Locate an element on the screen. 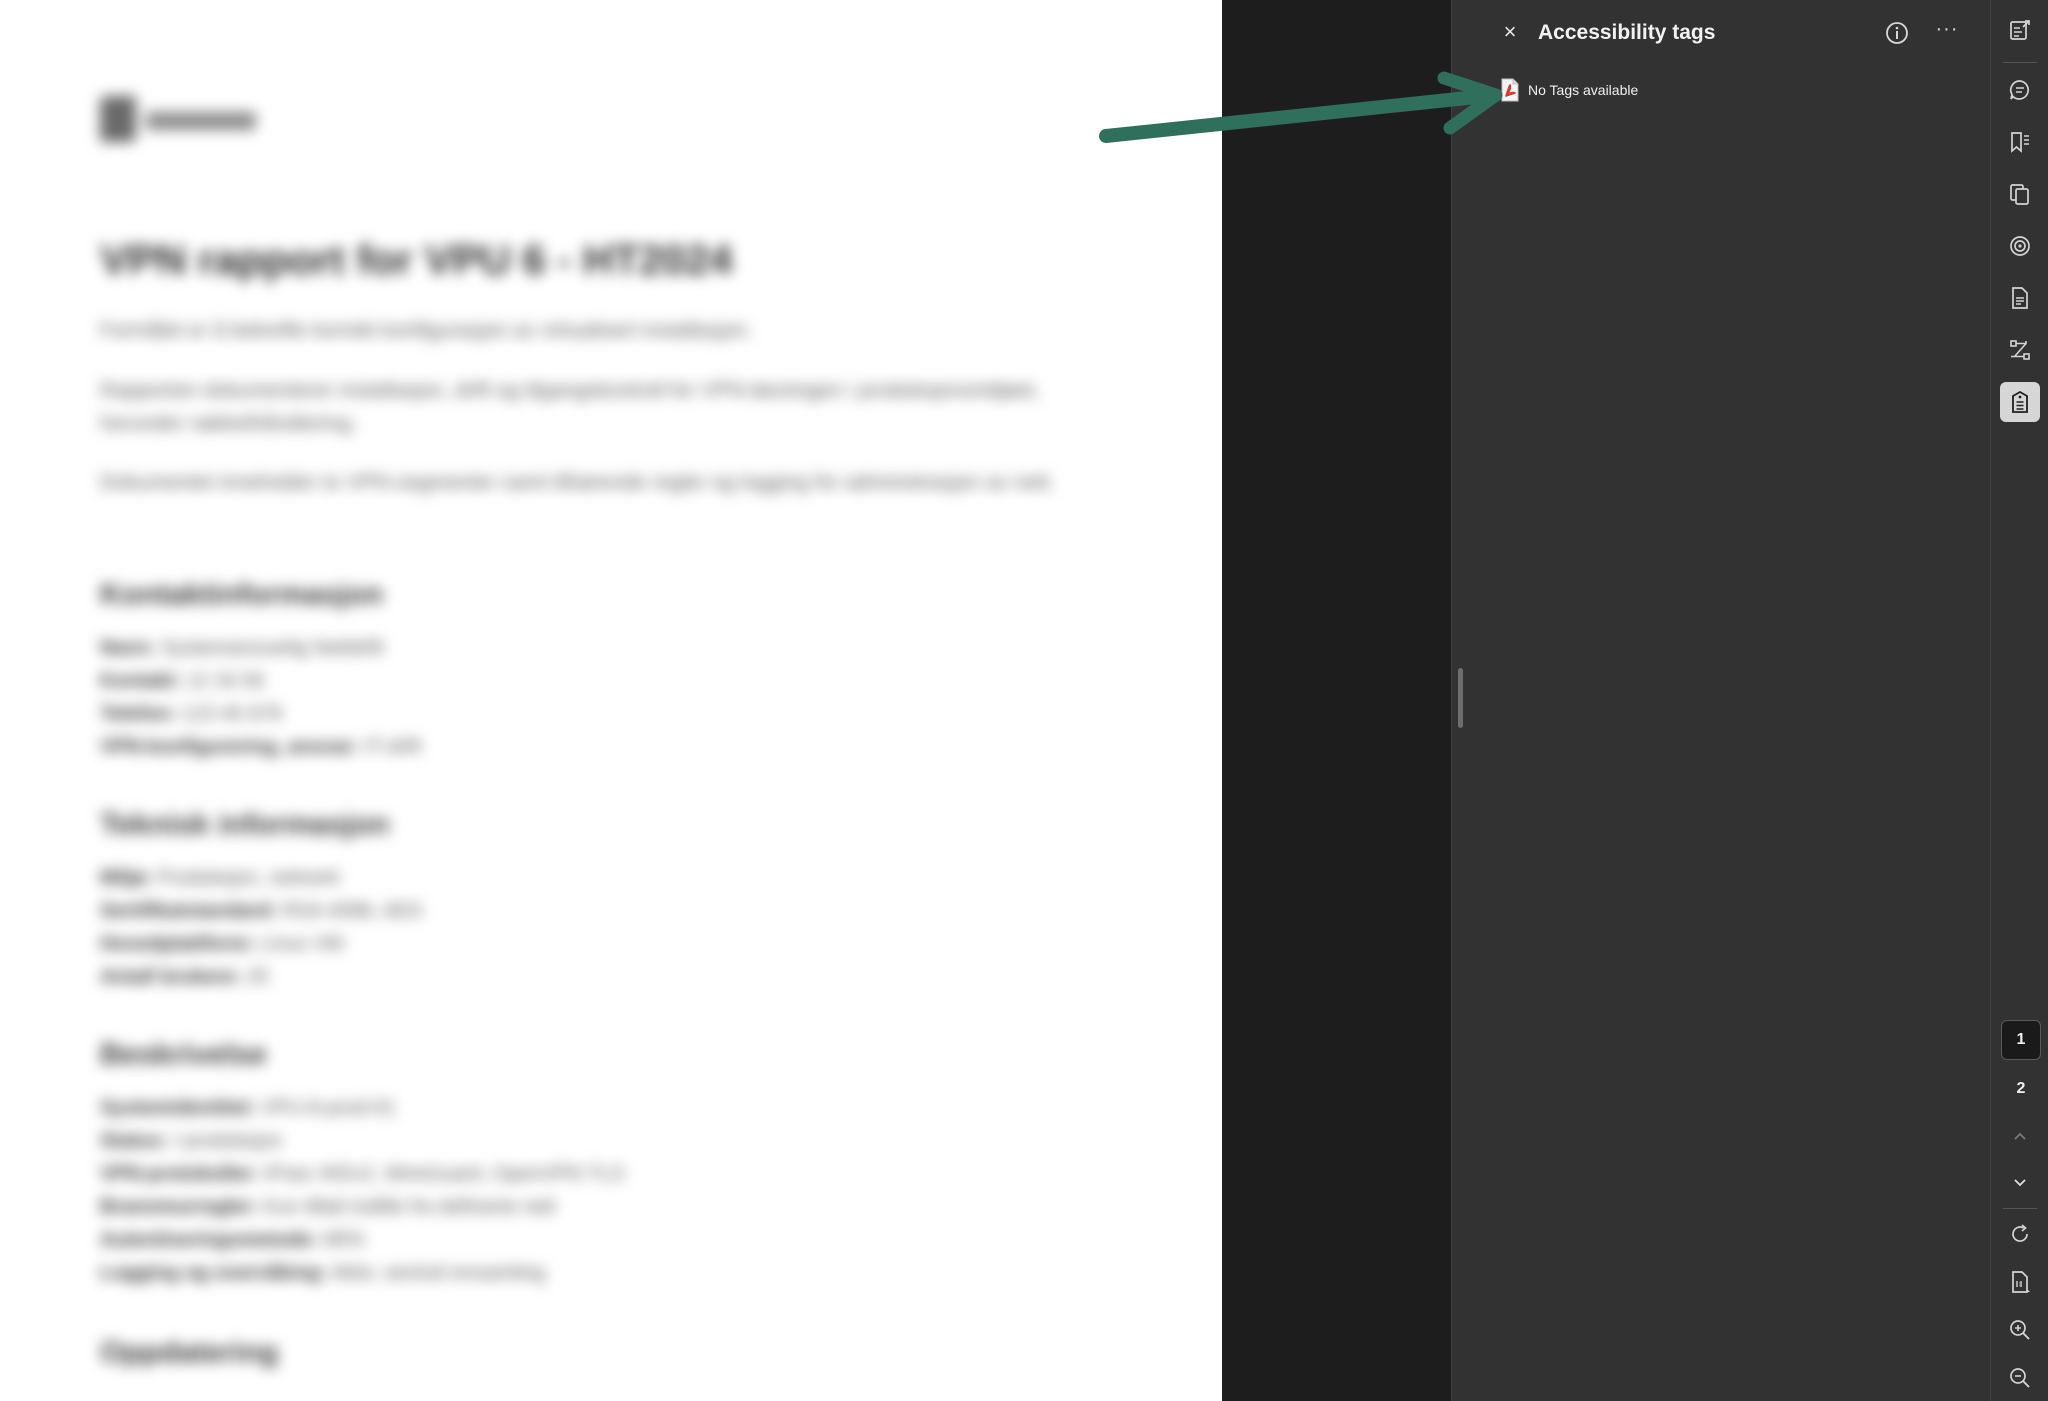 The width and height of the screenshot is (2048, 1401). page-1-button: 1 is located at coordinates (2021, 1040).